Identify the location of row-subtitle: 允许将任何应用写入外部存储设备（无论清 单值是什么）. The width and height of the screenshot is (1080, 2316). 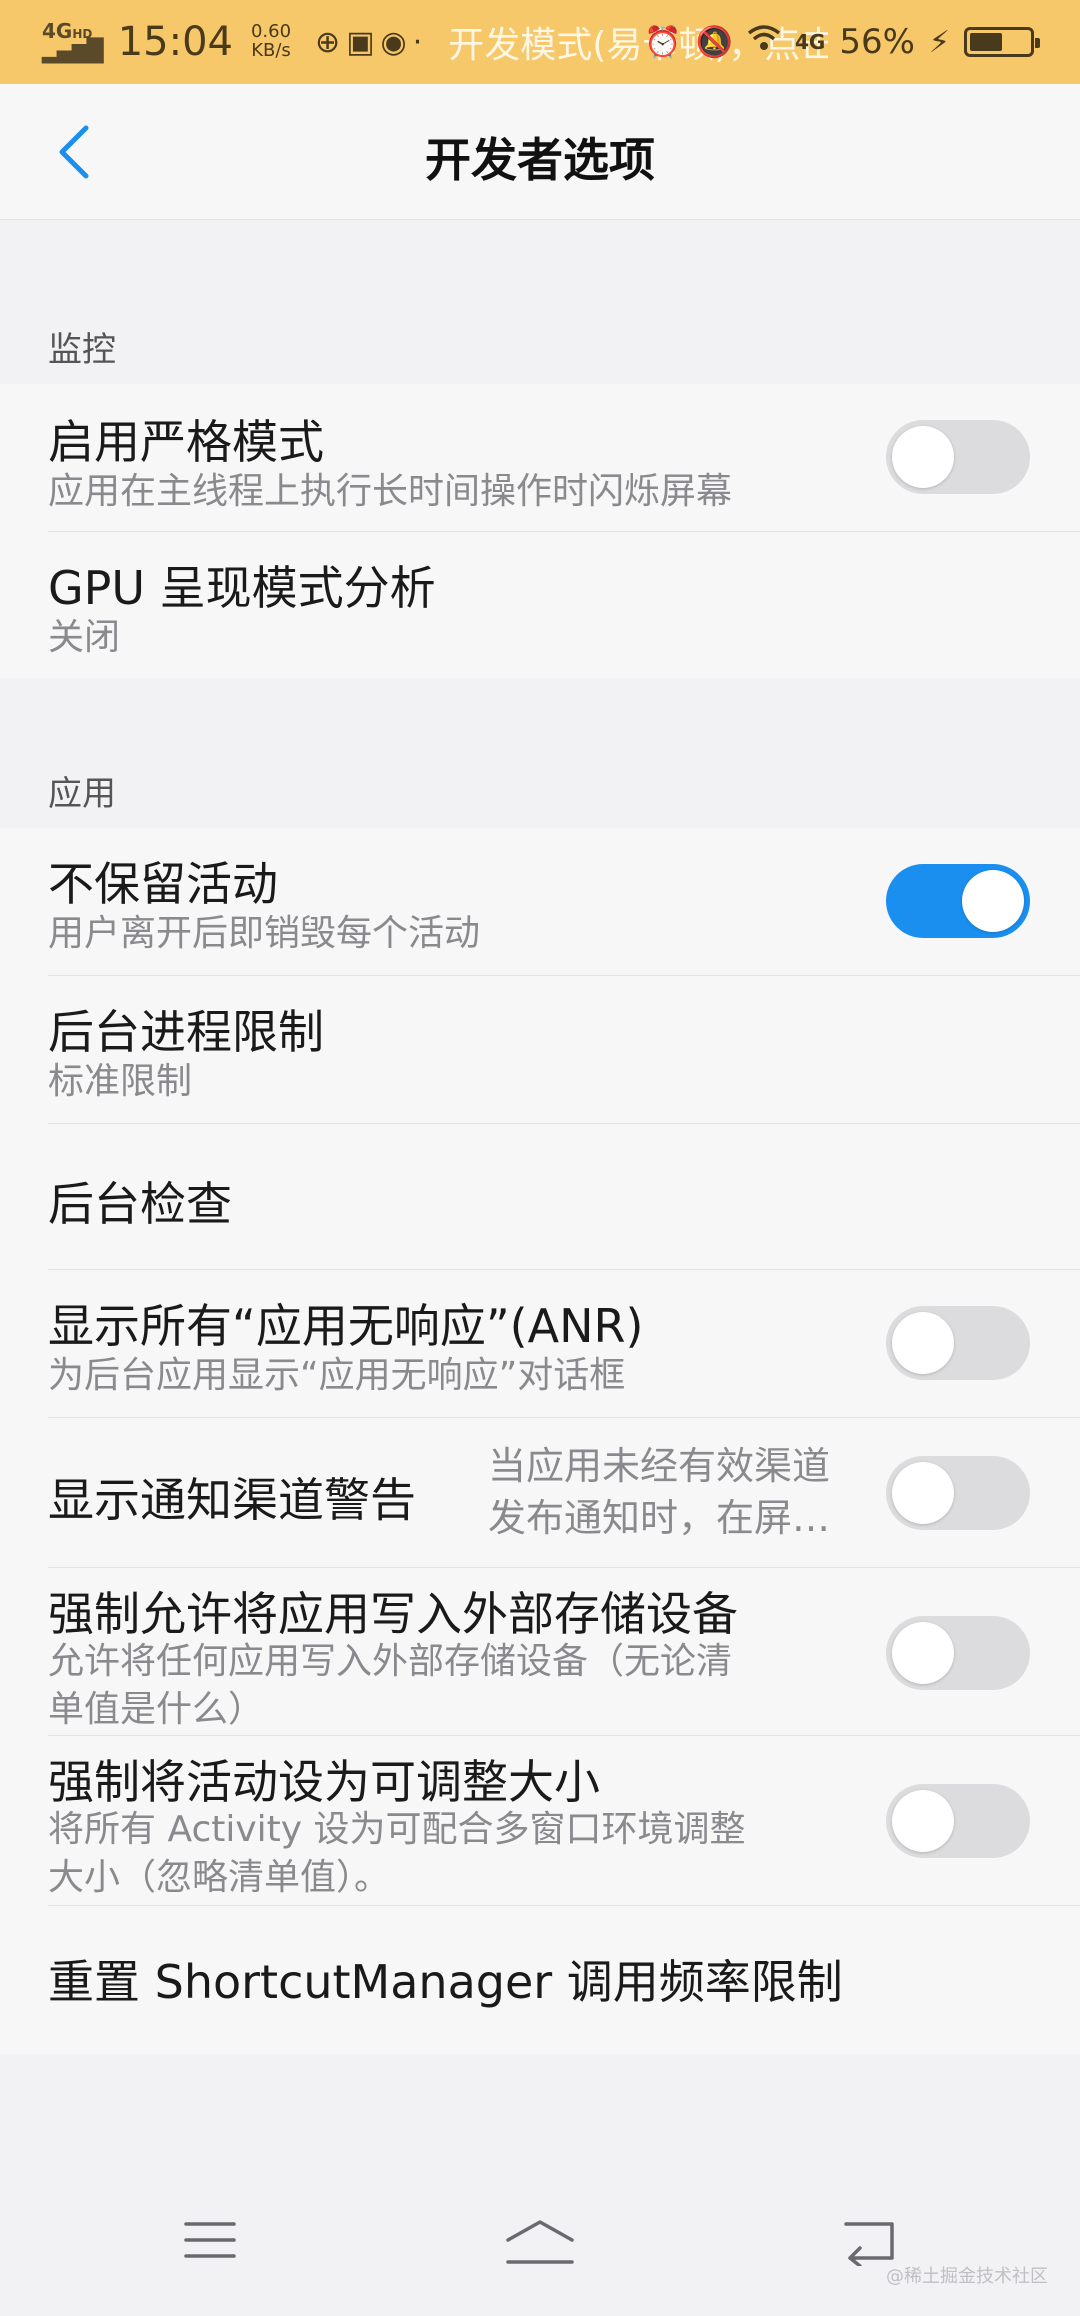
(390, 1686).